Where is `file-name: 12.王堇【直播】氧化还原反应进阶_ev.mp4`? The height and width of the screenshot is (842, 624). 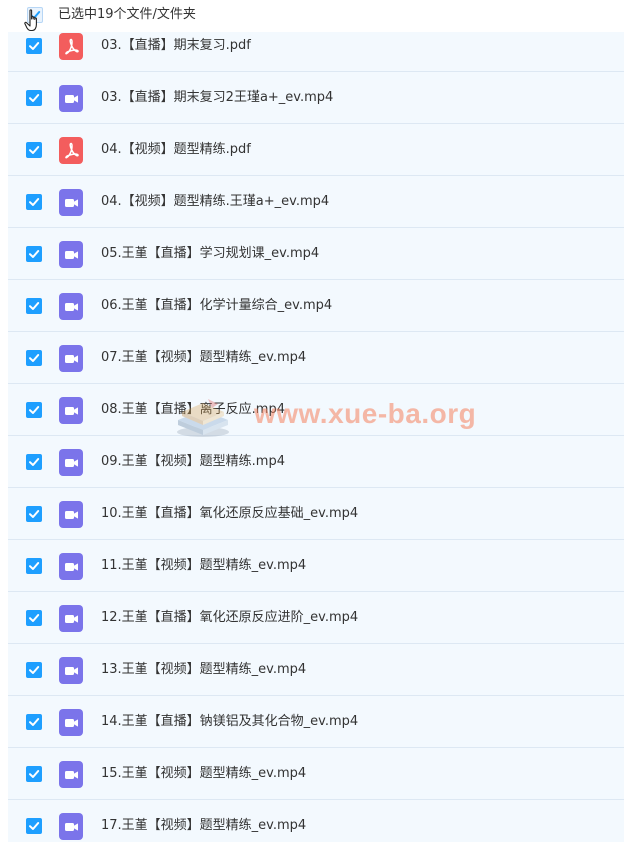
file-name: 12.王堇【直播】氧化还原反应进阶_ev.mp4 is located at coordinates (229, 618).